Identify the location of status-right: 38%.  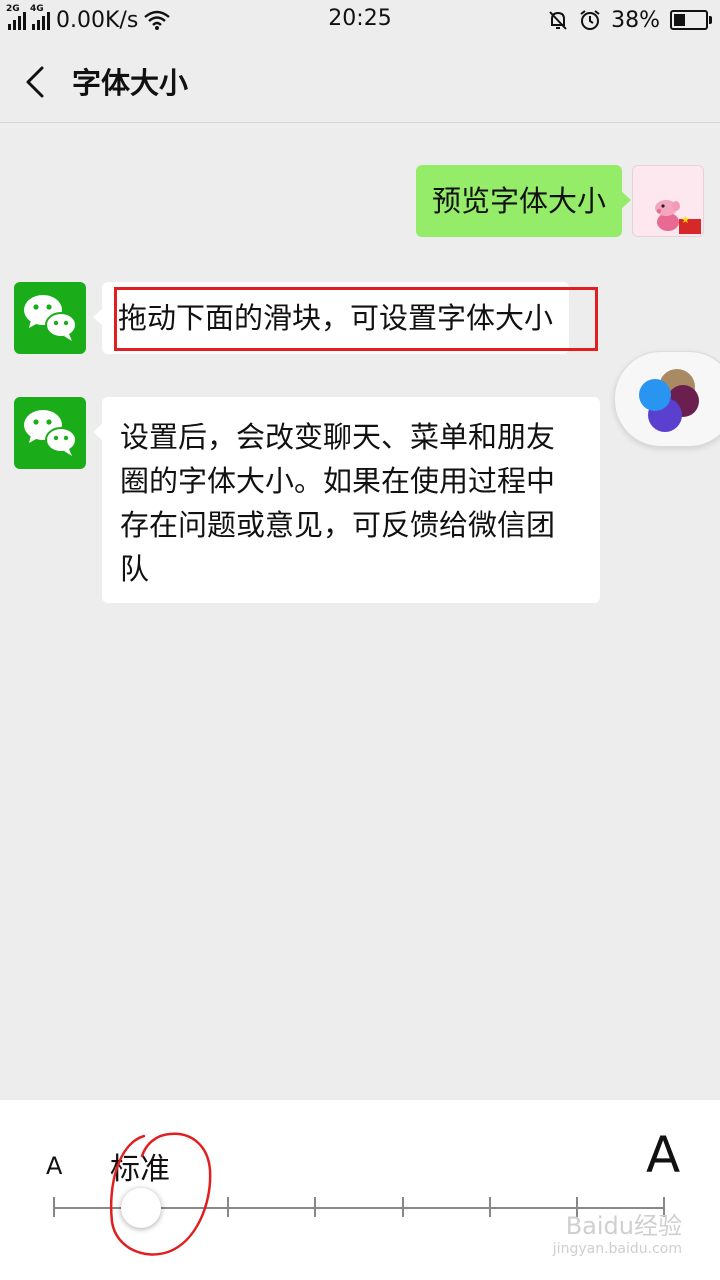
(629, 20).